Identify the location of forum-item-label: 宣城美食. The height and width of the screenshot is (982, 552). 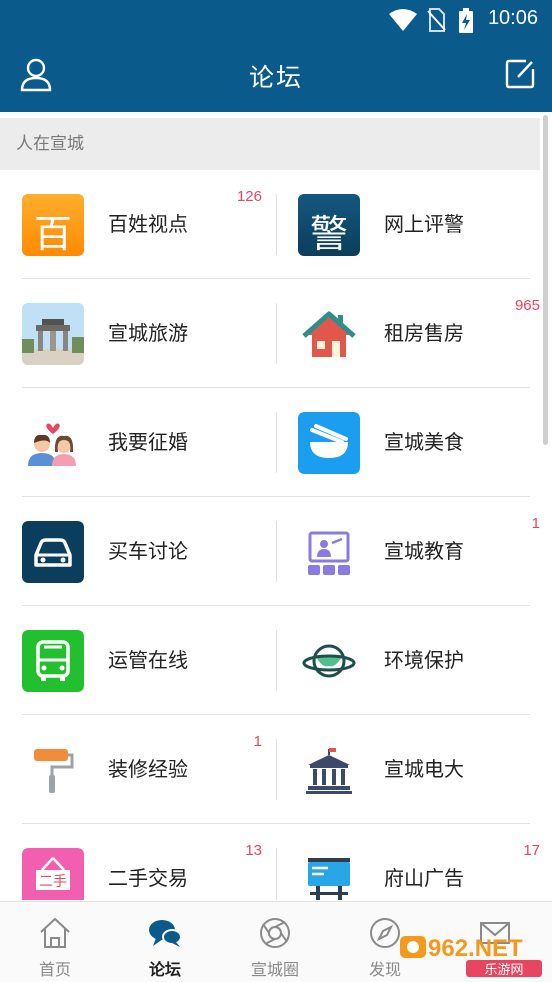
(424, 442).